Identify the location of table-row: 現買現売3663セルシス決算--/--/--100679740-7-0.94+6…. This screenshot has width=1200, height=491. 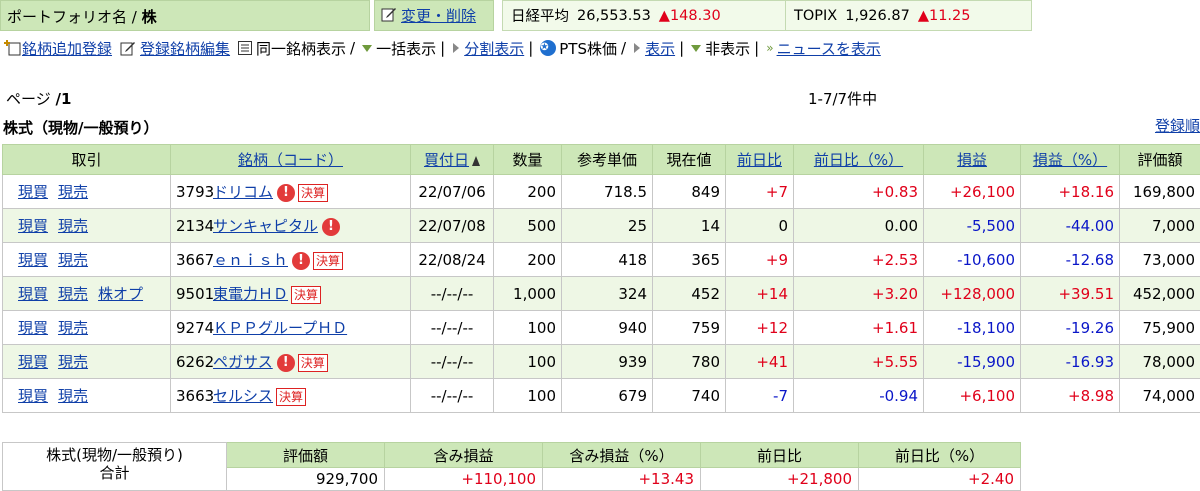
(601, 396).